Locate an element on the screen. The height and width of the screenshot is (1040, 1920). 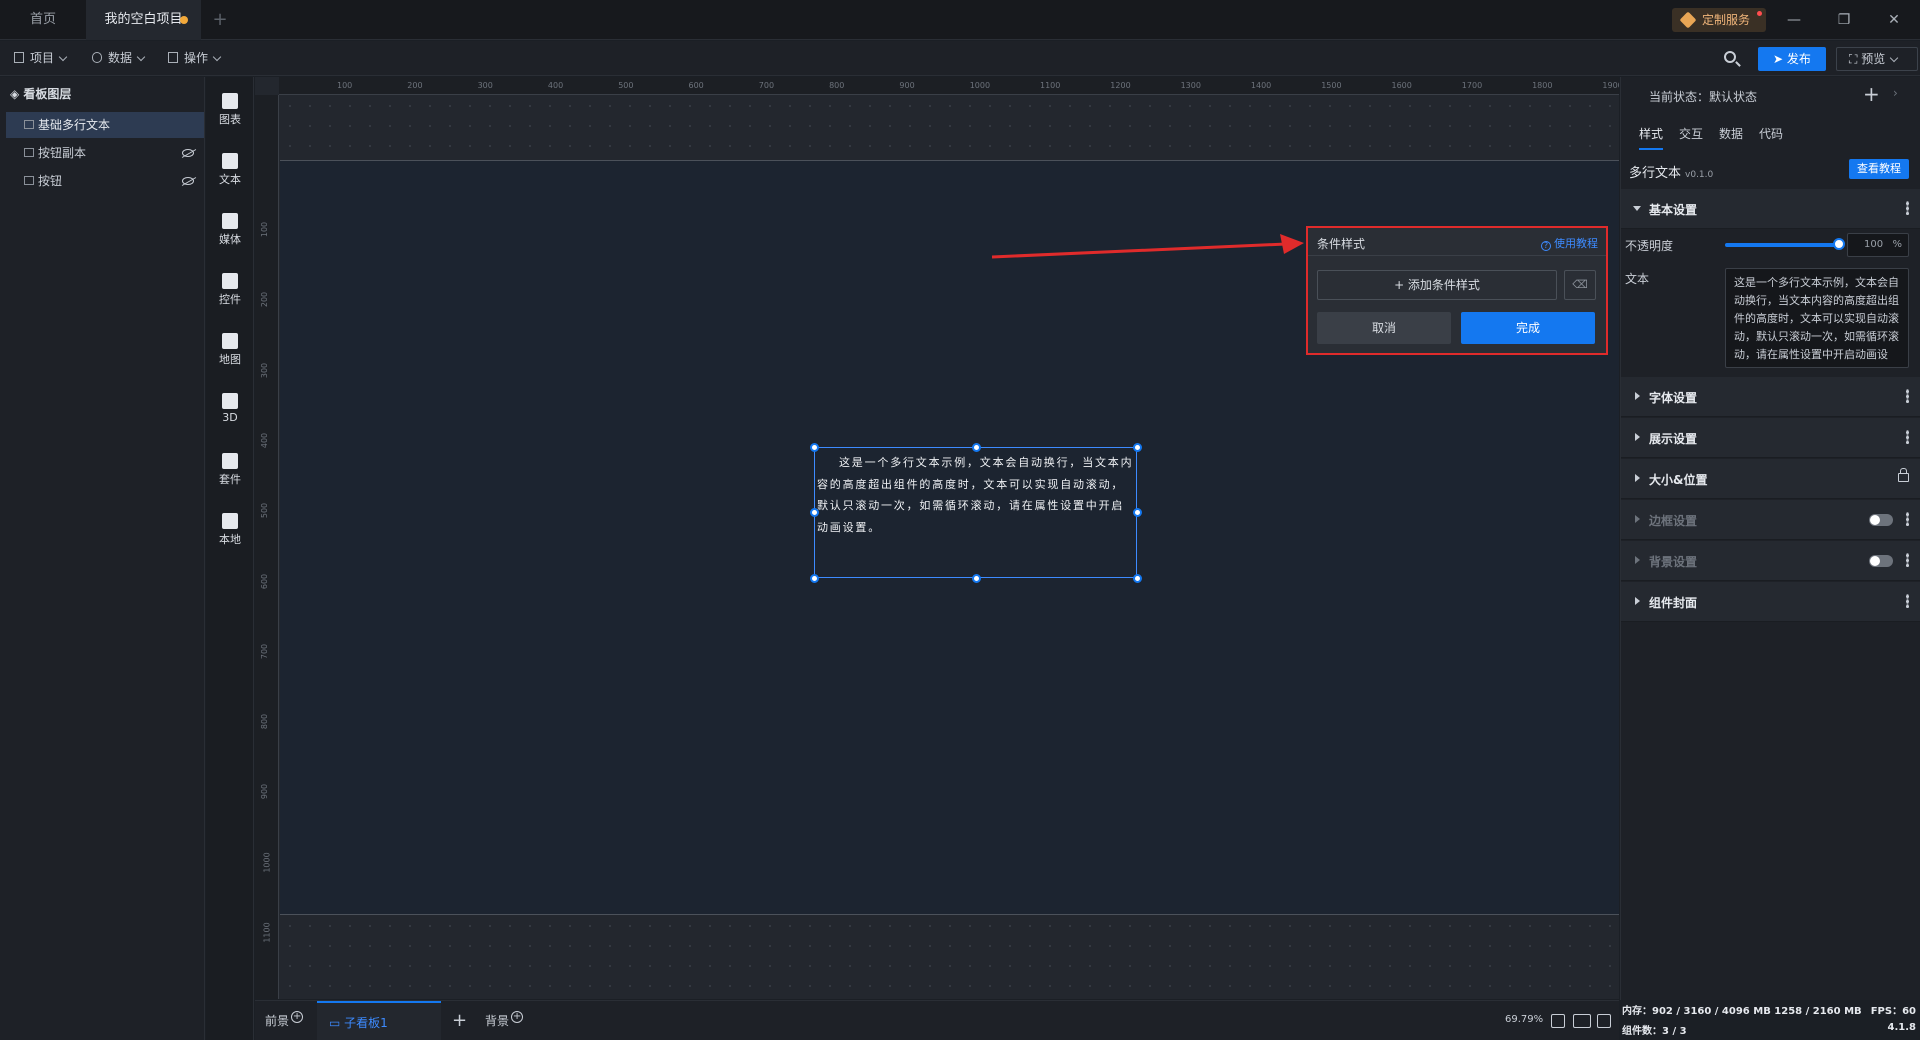
ruler-tick-label: 100 is located at coordinates (265, 229).